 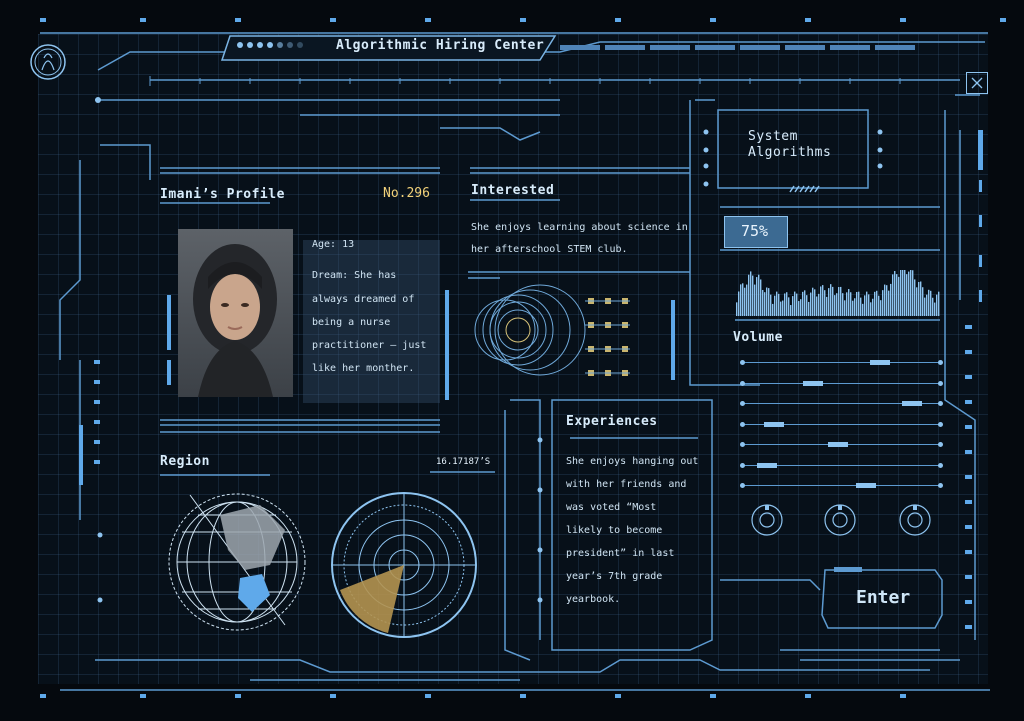 What do you see at coordinates (351, 322) in the screenshot?
I see `dream-line: being a nurse` at bounding box center [351, 322].